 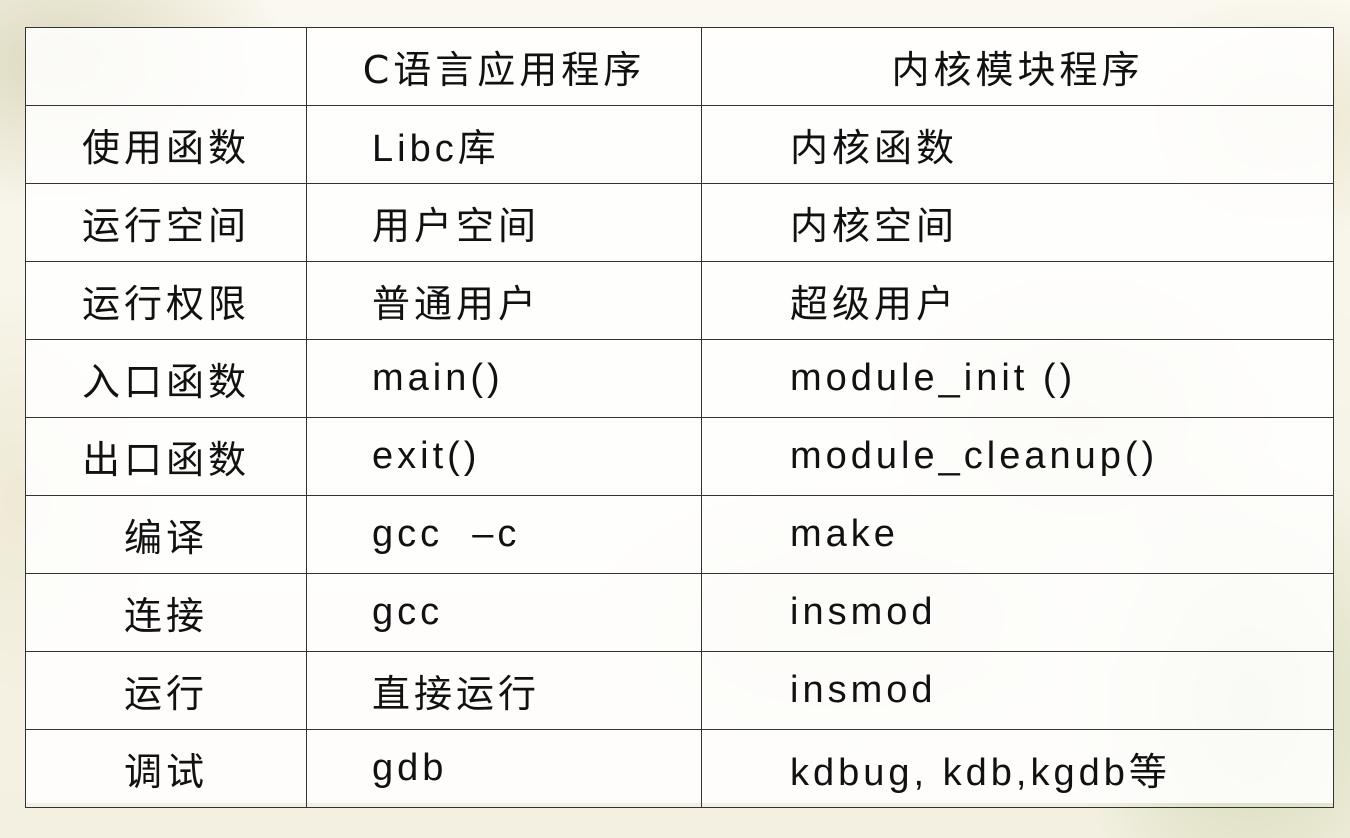 What do you see at coordinates (504, 612) in the screenshot?
I see `c-app-cell: gcc` at bounding box center [504, 612].